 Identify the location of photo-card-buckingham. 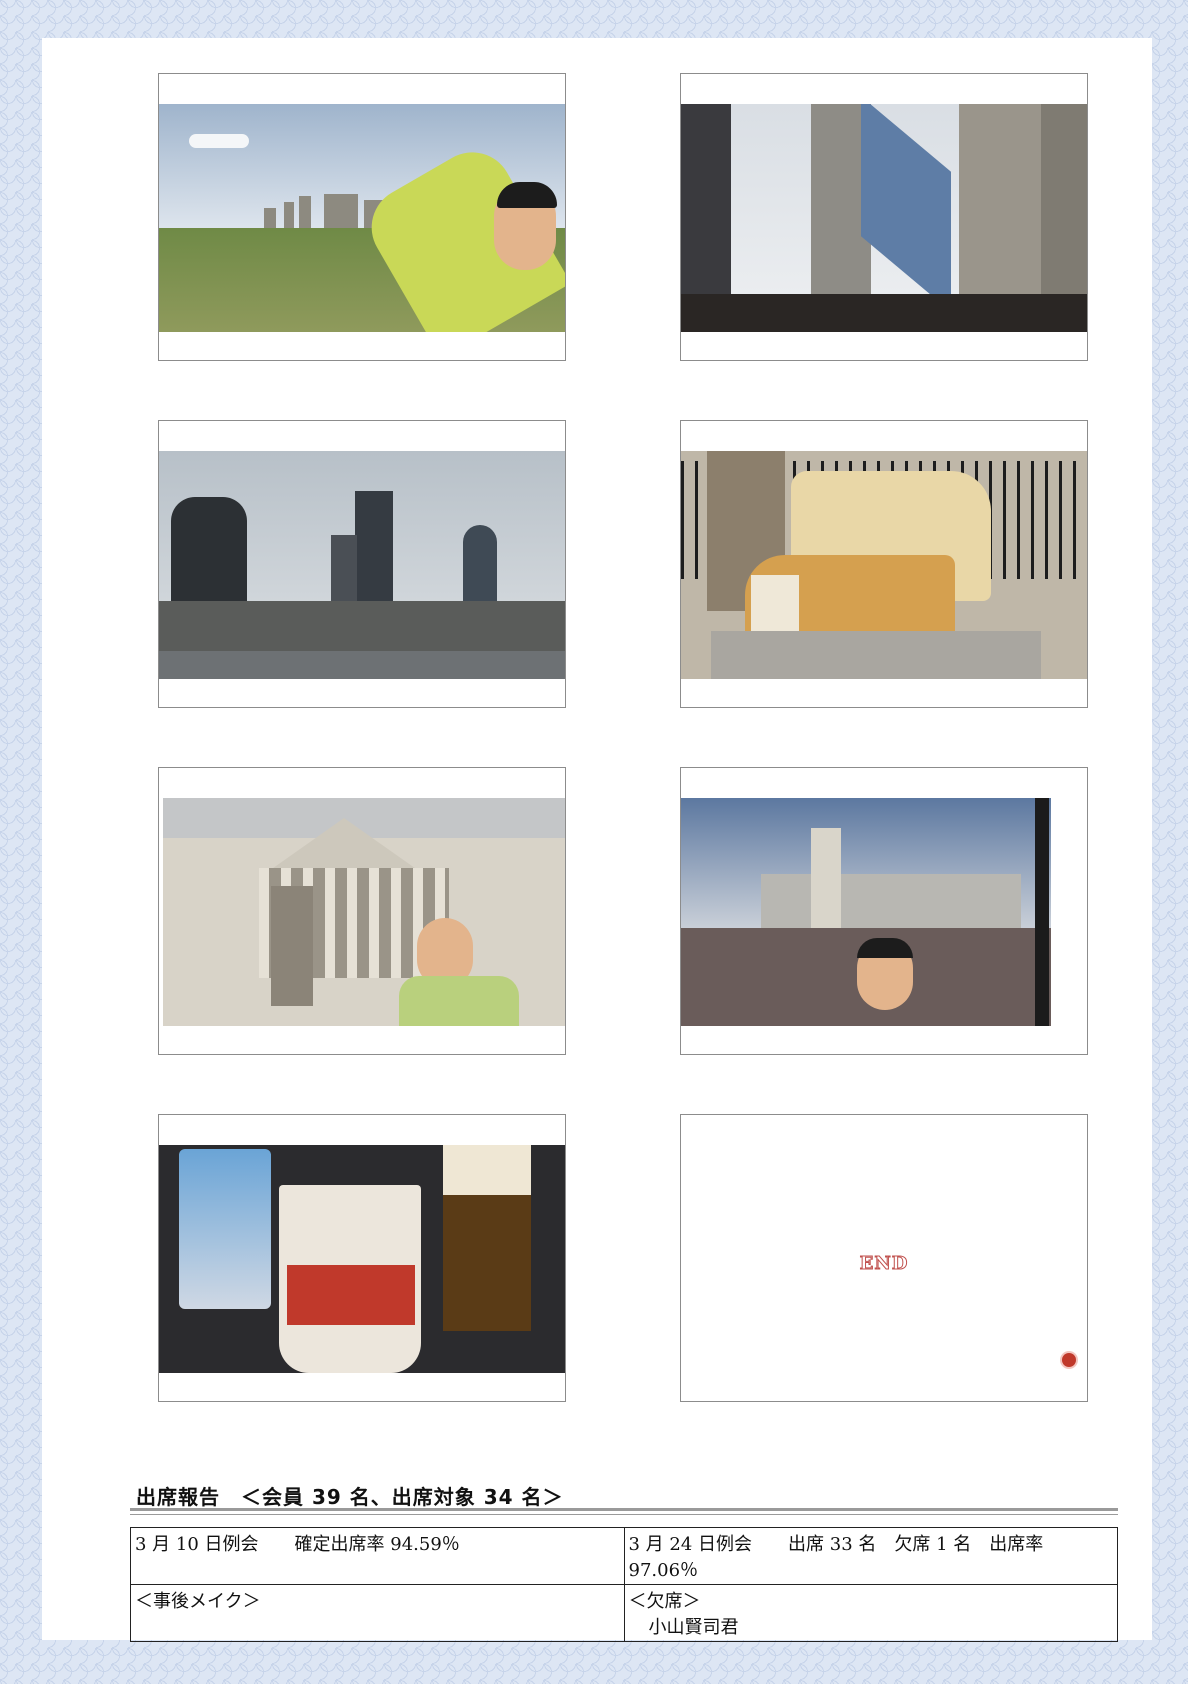
(884, 911).